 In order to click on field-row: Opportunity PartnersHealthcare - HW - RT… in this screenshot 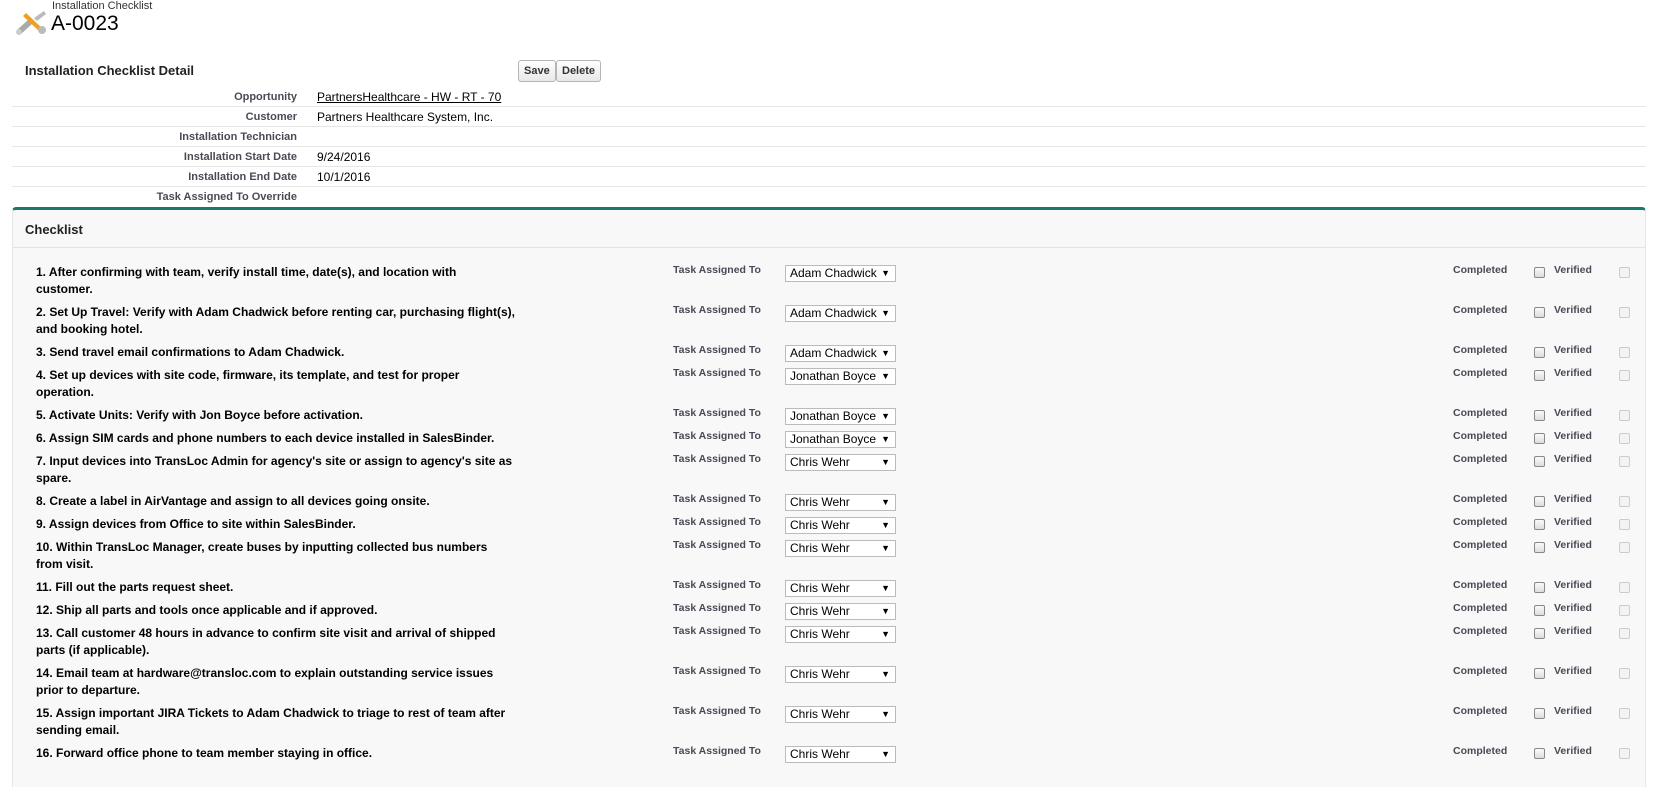, I will do `click(829, 97)`.